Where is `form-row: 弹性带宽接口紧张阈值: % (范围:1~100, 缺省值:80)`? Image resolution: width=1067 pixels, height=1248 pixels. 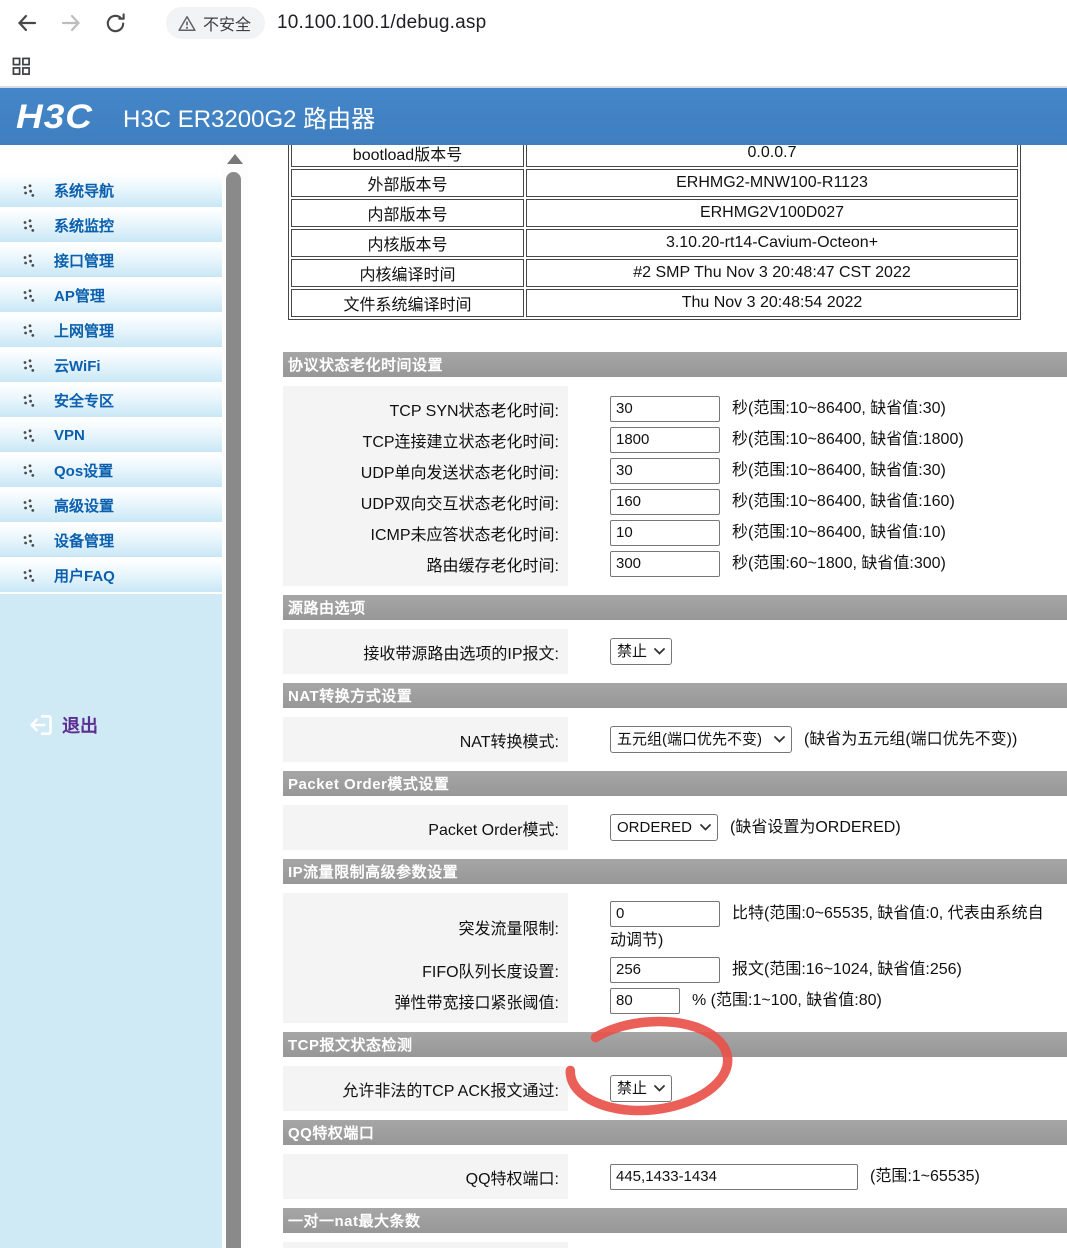
form-row: 弹性带宽接口紧张阈值: % (范围:1~100, 缺省值:80) is located at coordinates (675, 1000).